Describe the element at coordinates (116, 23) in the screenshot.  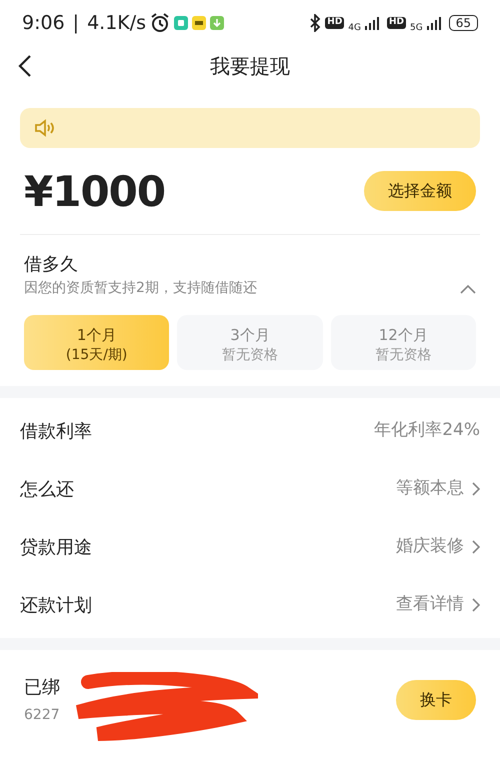
I see `network-speed: 4.1K/s` at that location.